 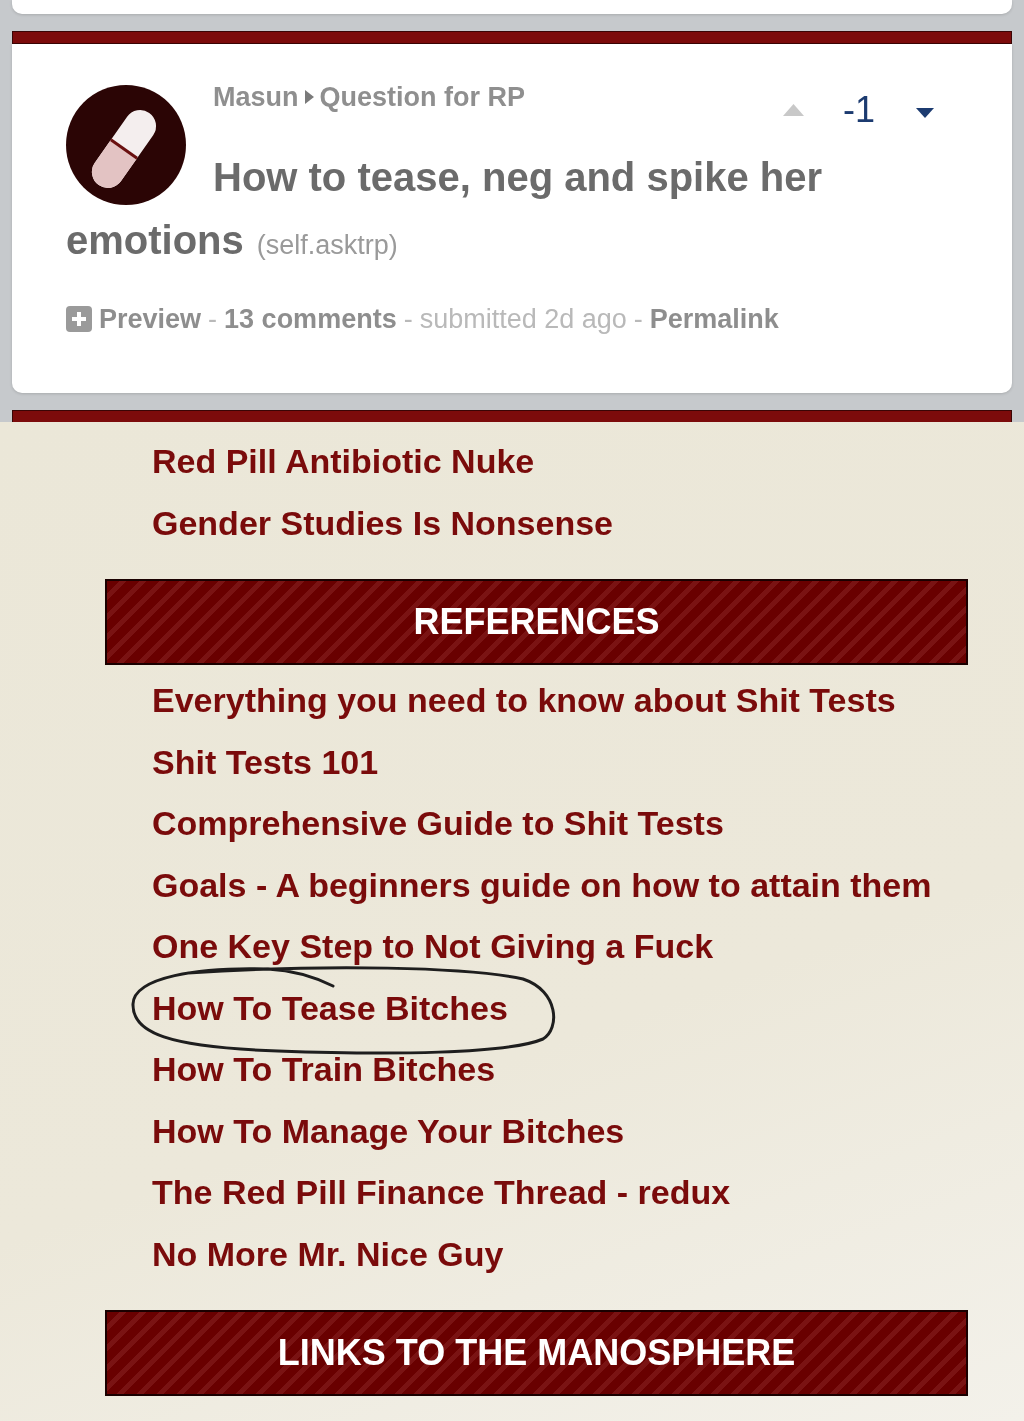 What do you see at coordinates (523, 319) in the screenshot?
I see `submitted-time: submitted 2d ago` at bounding box center [523, 319].